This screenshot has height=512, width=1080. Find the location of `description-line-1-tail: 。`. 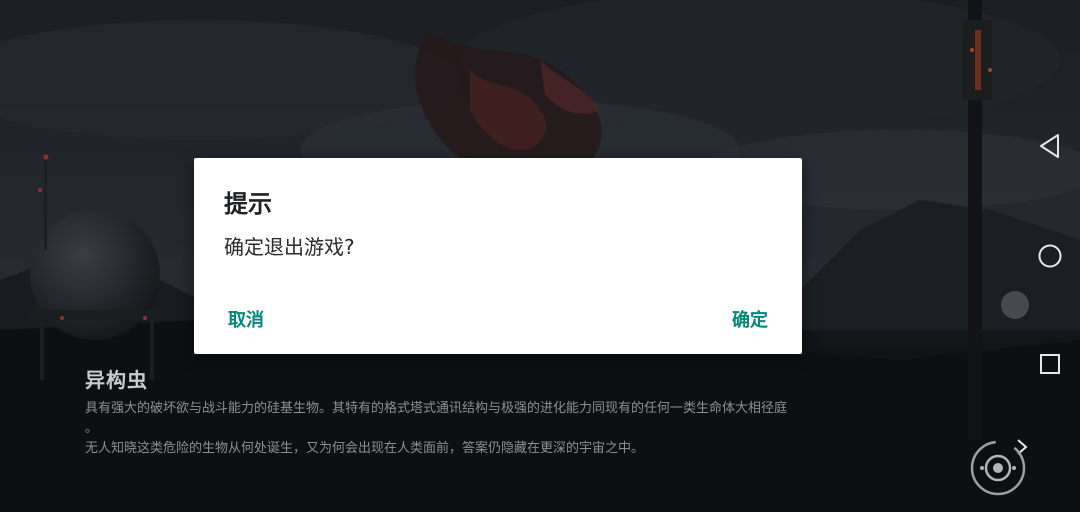

description-line-1-tail: 。 is located at coordinates (92, 428).